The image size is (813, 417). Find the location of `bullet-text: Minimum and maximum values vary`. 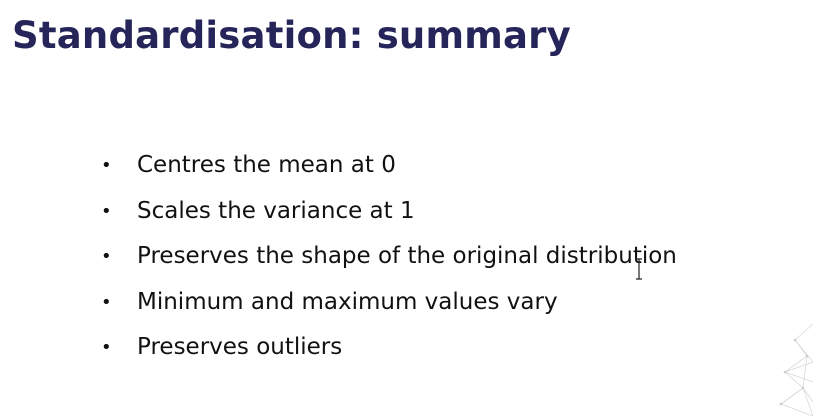

bullet-text: Minimum and maximum values vary is located at coordinates (347, 301).